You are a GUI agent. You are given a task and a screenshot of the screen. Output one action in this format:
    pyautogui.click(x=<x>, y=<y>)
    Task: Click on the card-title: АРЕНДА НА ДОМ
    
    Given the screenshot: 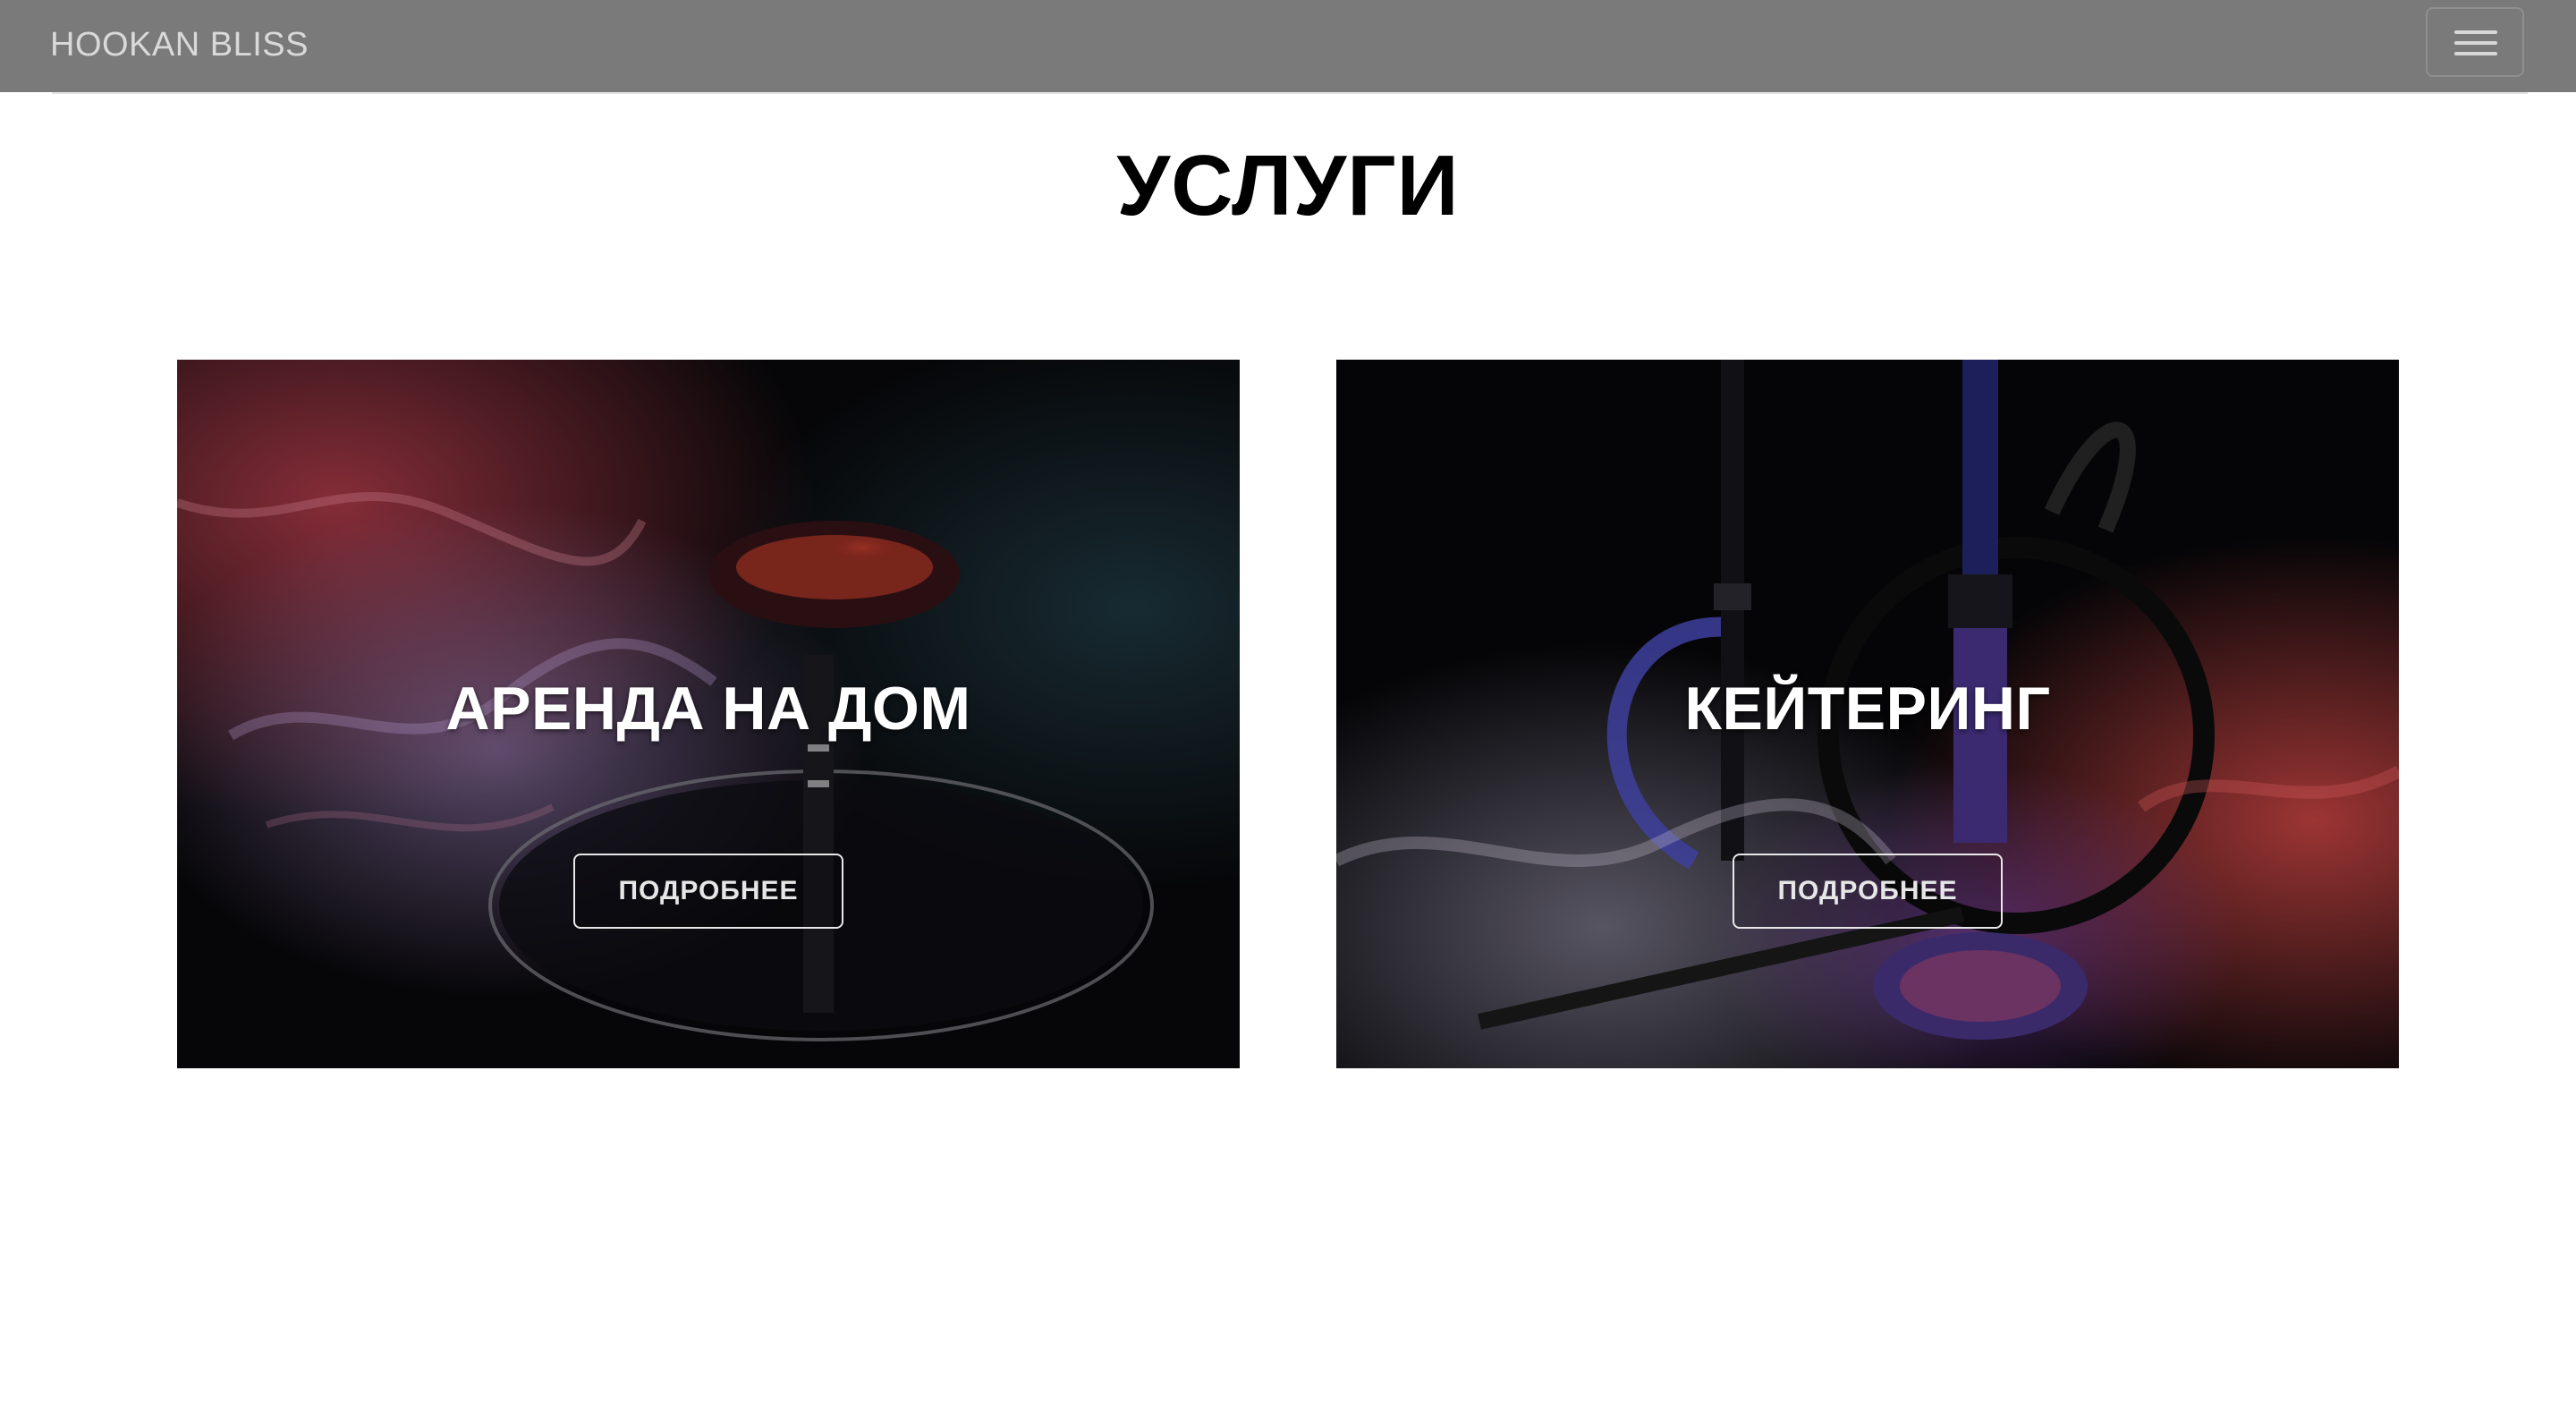 What is the action you would take?
    pyautogui.click(x=708, y=709)
    